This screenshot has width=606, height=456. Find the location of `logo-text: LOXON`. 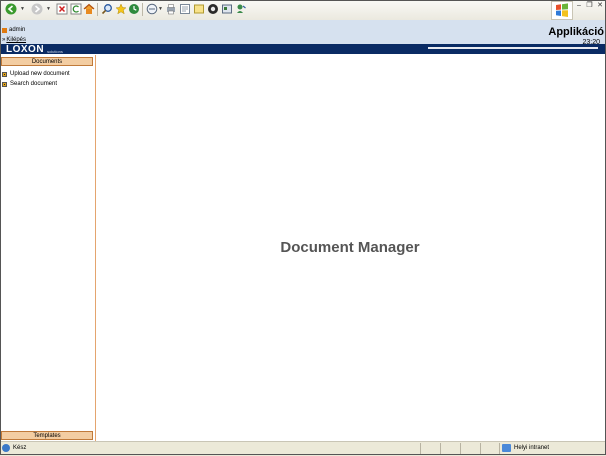

logo-text: LOXON is located at coordinates (25, 49).